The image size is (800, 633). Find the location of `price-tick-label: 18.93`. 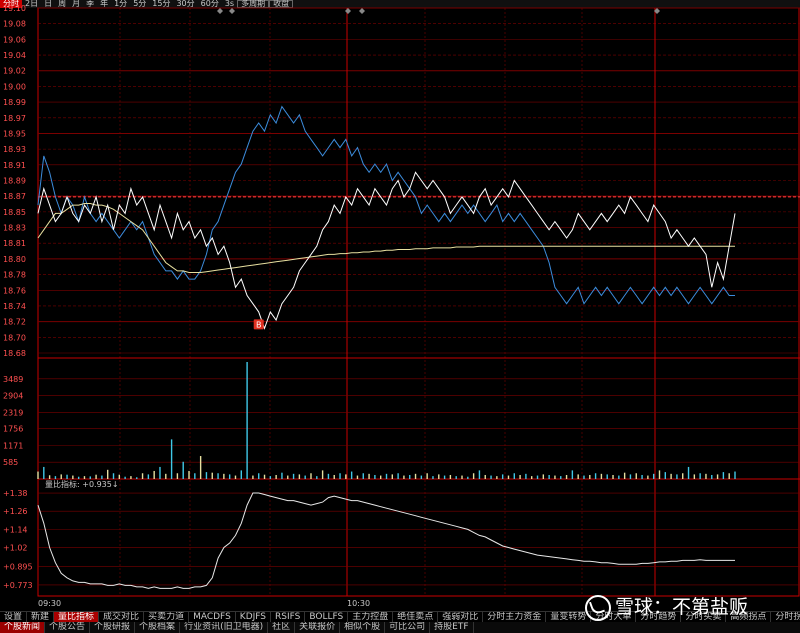

price-tick-label: 18.93 is located at coordinates (14, 149).